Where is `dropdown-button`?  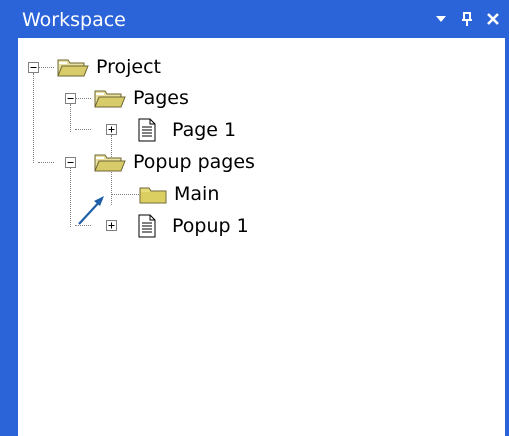
dropdown-button is located at coordinates (441, 19).